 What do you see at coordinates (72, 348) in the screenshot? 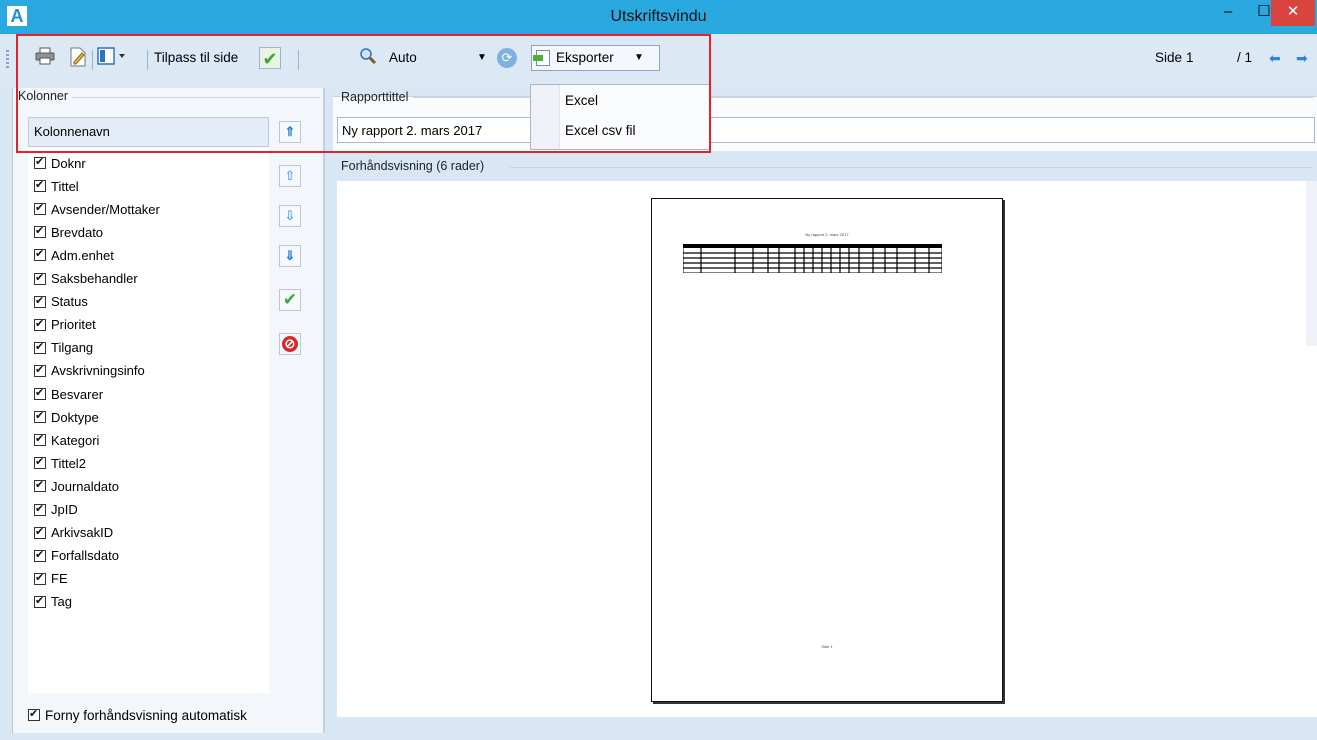
I see `column-item-label: Tilgang` at bounding box center [72, 348].